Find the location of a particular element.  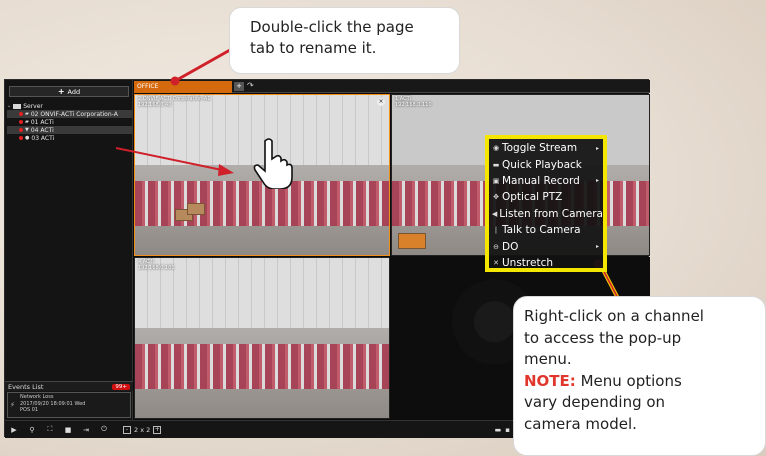

export-icon: ⇥ is located at coordinates (86, 430).